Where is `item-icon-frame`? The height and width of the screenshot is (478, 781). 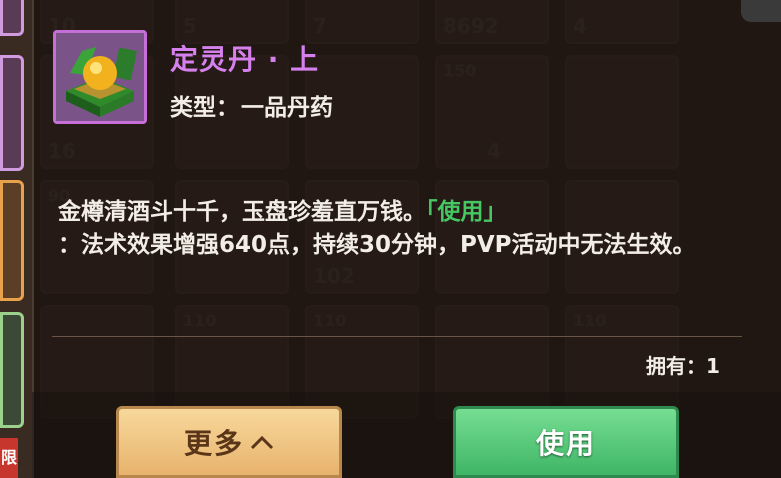 item-icon-frame is located at coordinates (100, 77).